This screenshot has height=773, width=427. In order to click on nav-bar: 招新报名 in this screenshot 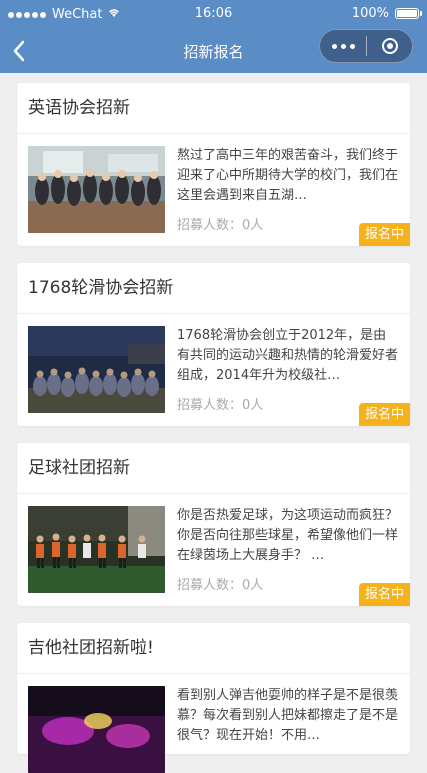, I will do `click(213, 51)`.